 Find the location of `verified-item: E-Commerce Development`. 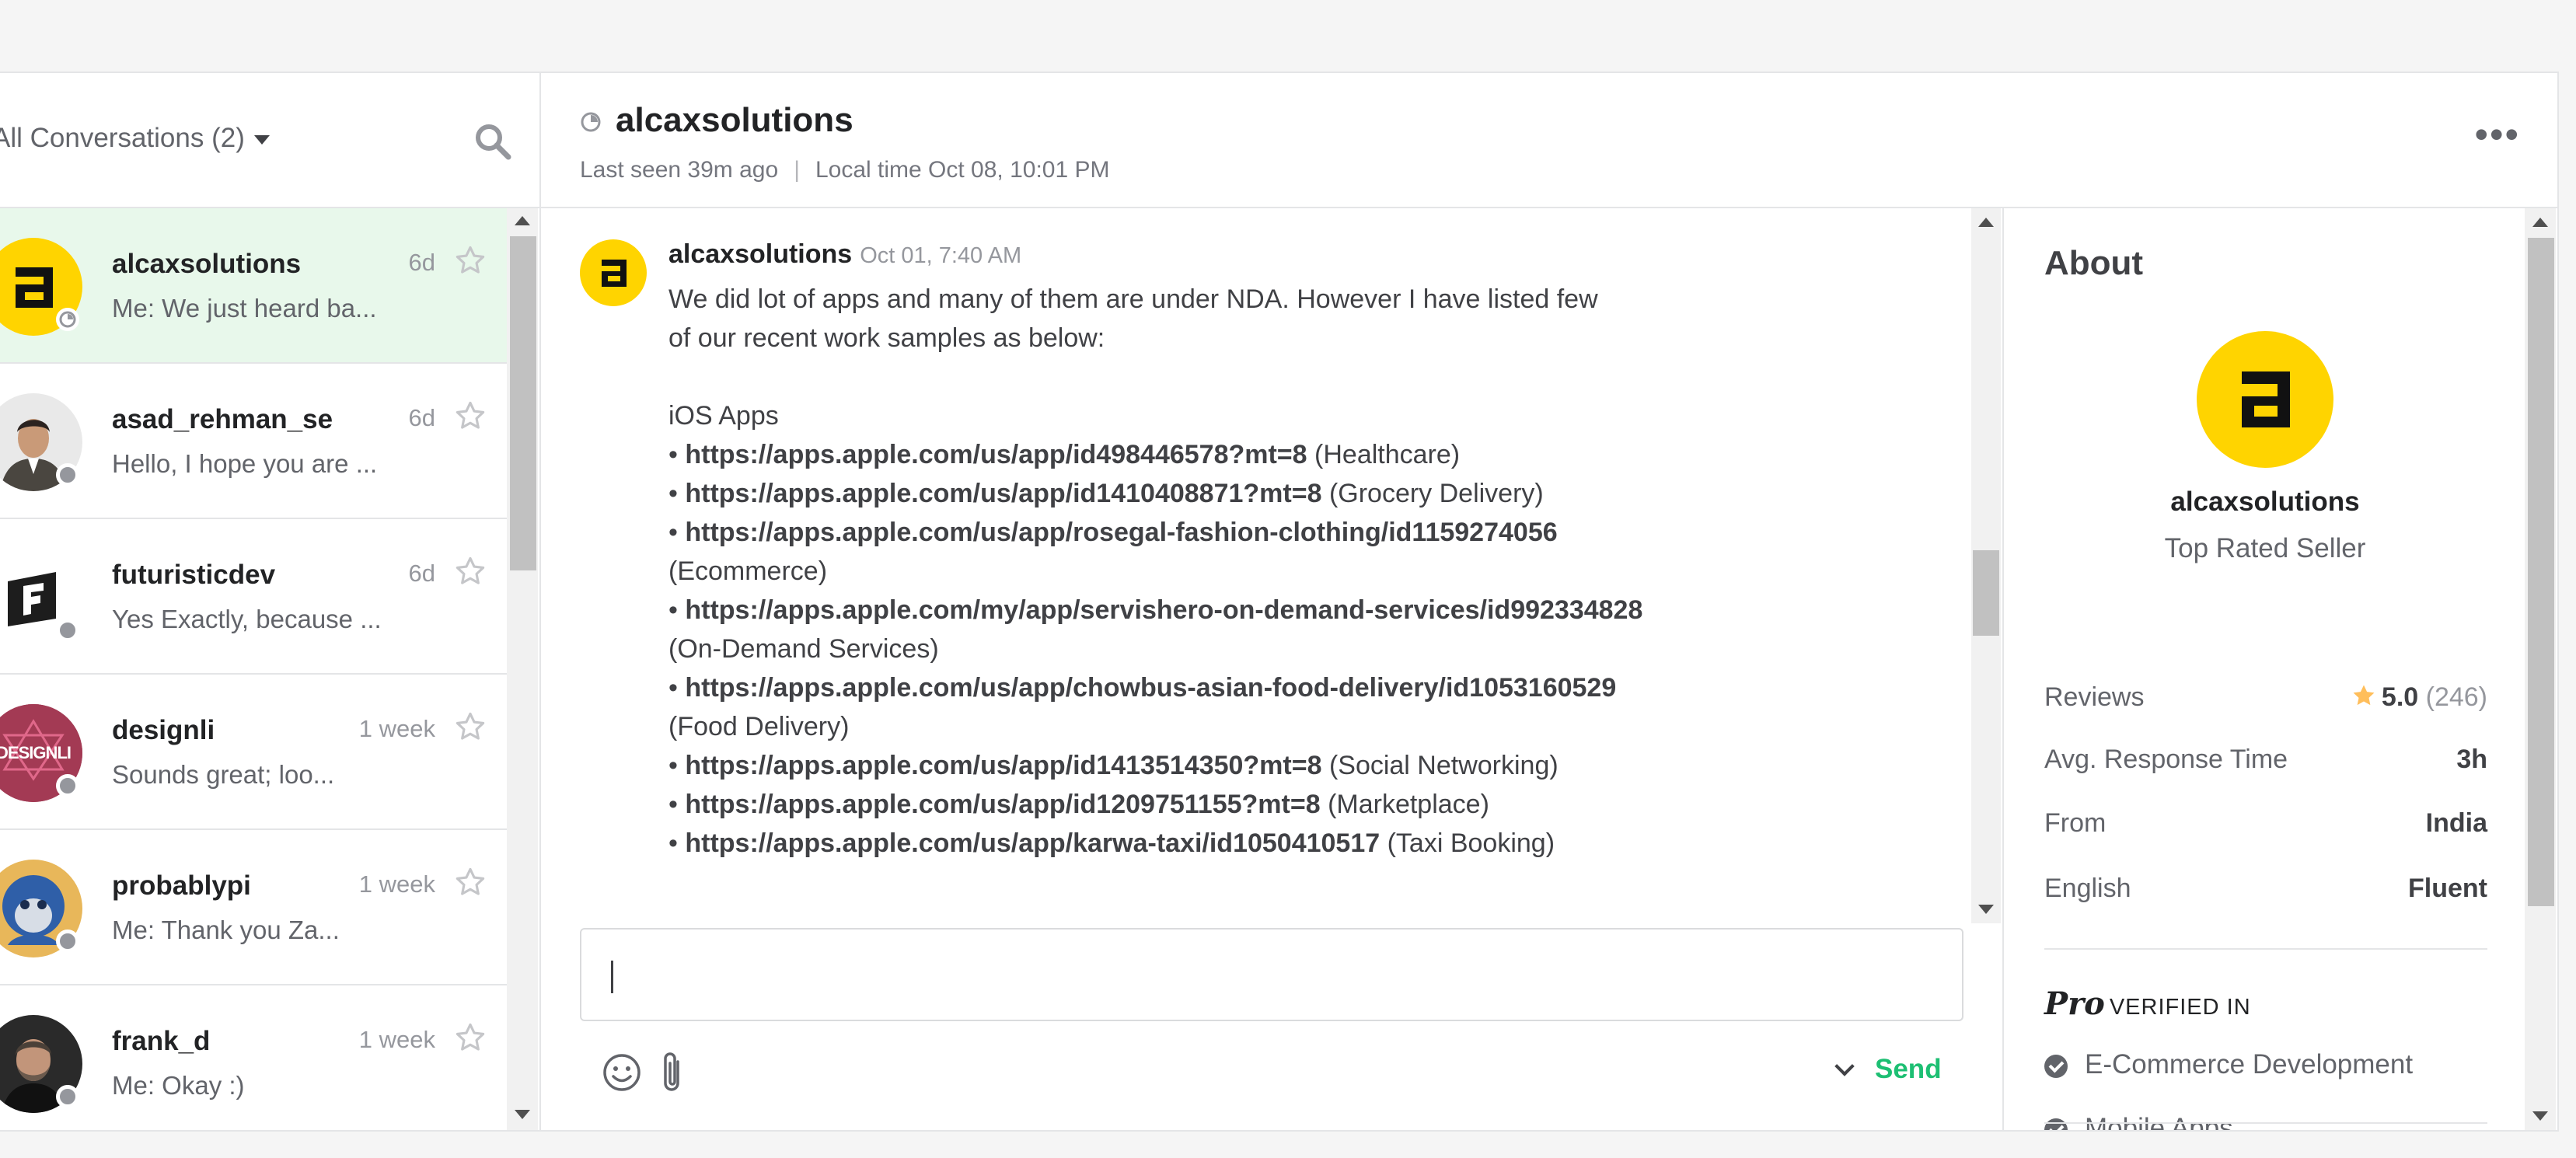

verified-item: E-Commerce Development is located at coordinates (2229, 1064).